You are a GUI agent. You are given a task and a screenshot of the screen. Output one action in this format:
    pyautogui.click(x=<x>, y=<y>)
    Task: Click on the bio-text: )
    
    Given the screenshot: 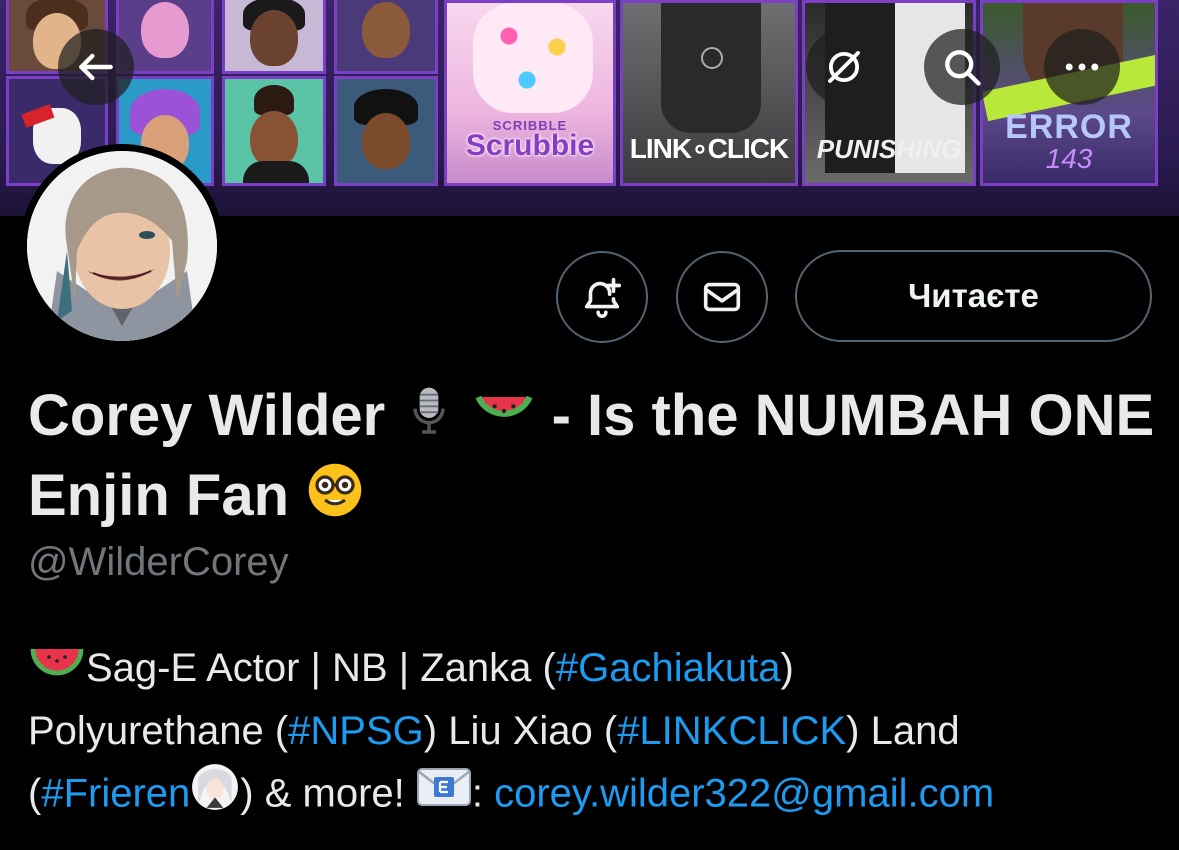 What is the action you would take?
    pyautogui.click(x=787, y=668)
    